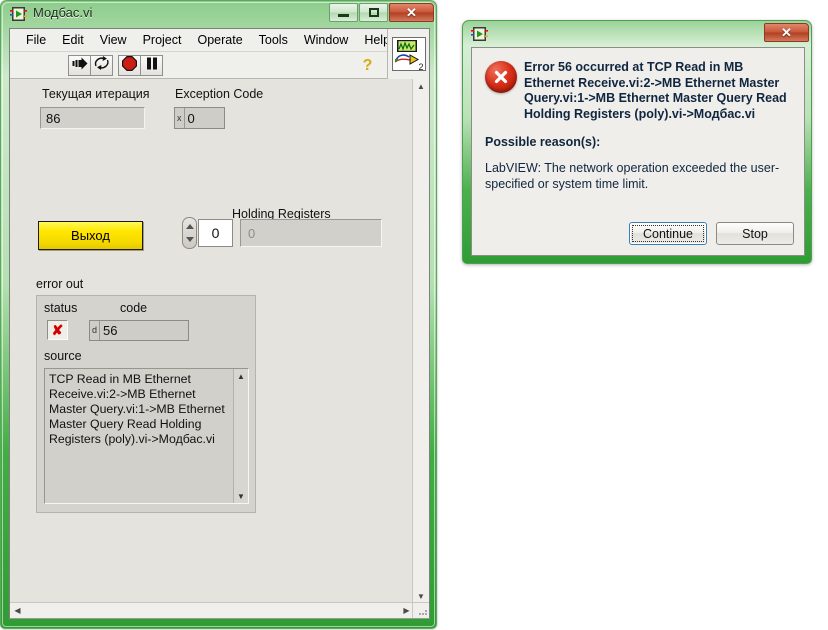  What do you see at coordinates (189, 239) in the screenshot?
I see `stepper-down-icon` at bounding box center [189, 239].